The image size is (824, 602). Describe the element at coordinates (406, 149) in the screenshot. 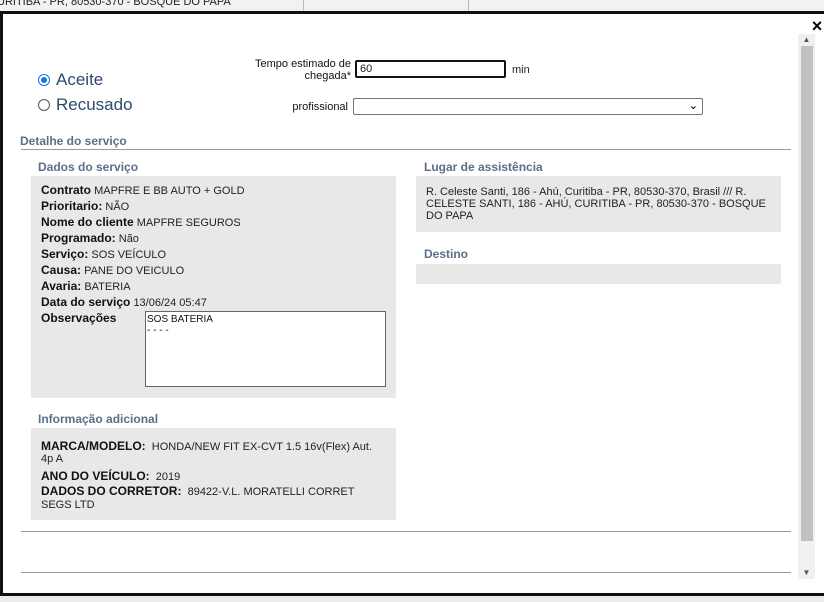

I see `section-divider` at that location.